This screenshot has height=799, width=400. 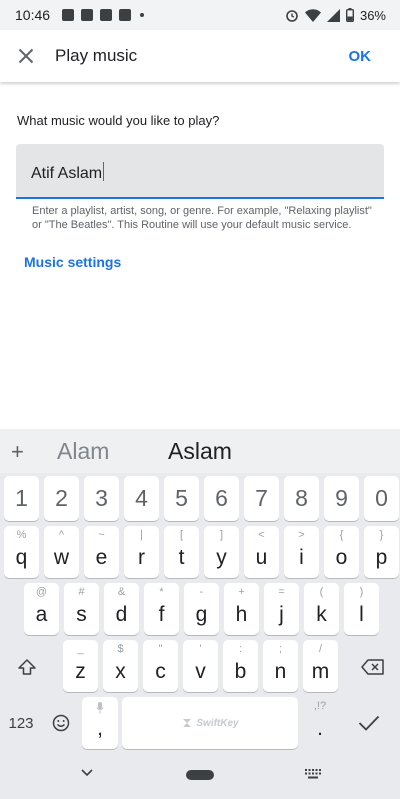 I want to click on letter-key: ] y, so click(x=221, y=552).